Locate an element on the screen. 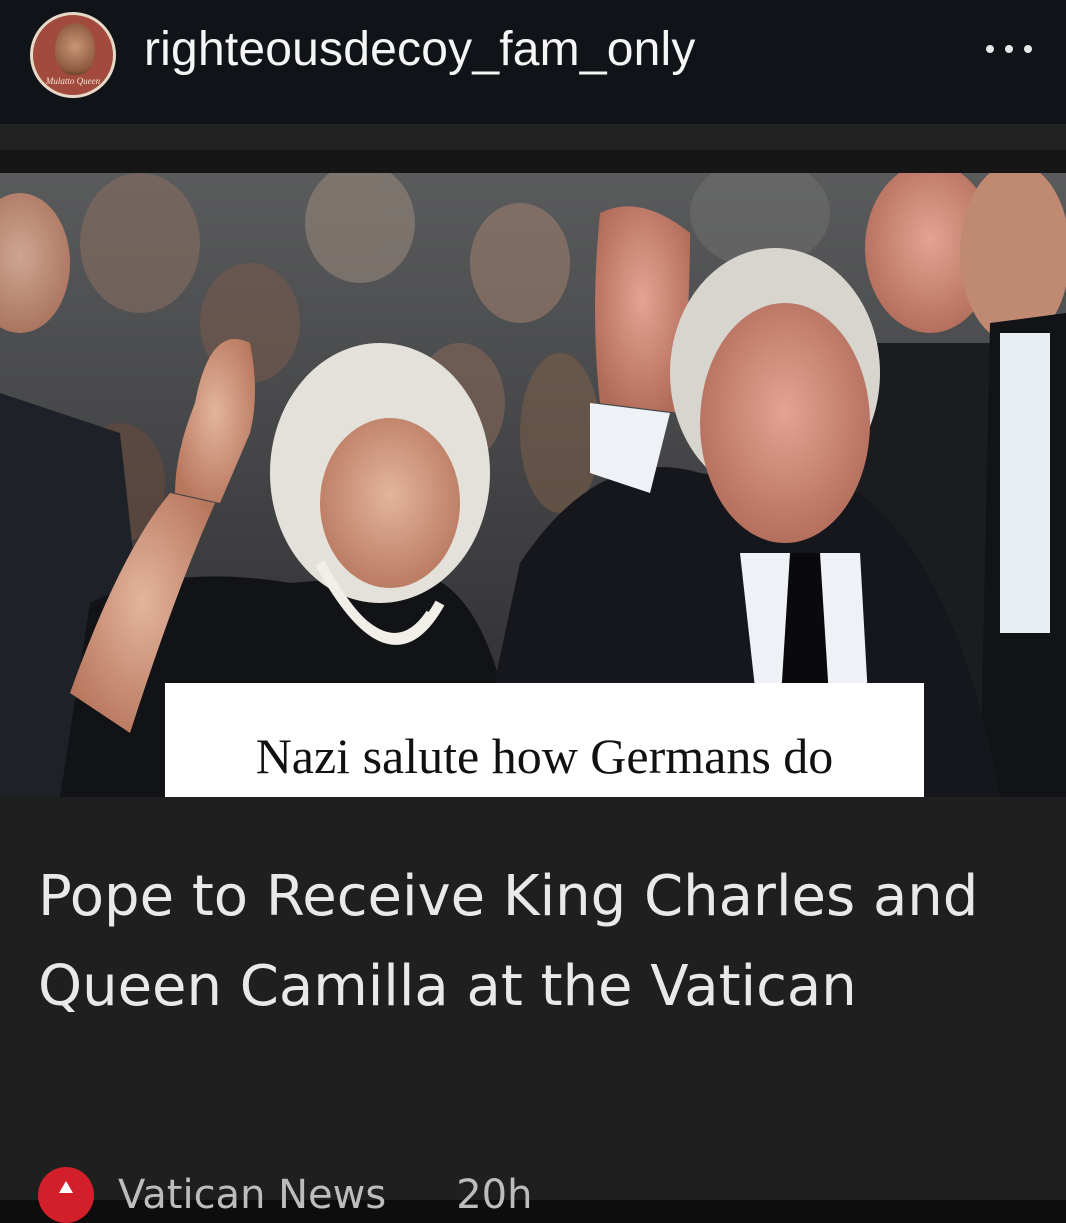 This screenshot has height=1223, width=1066. post-header: Mulatto Queen righteousdecoy_fam_only is located at coordinates (533, 62).